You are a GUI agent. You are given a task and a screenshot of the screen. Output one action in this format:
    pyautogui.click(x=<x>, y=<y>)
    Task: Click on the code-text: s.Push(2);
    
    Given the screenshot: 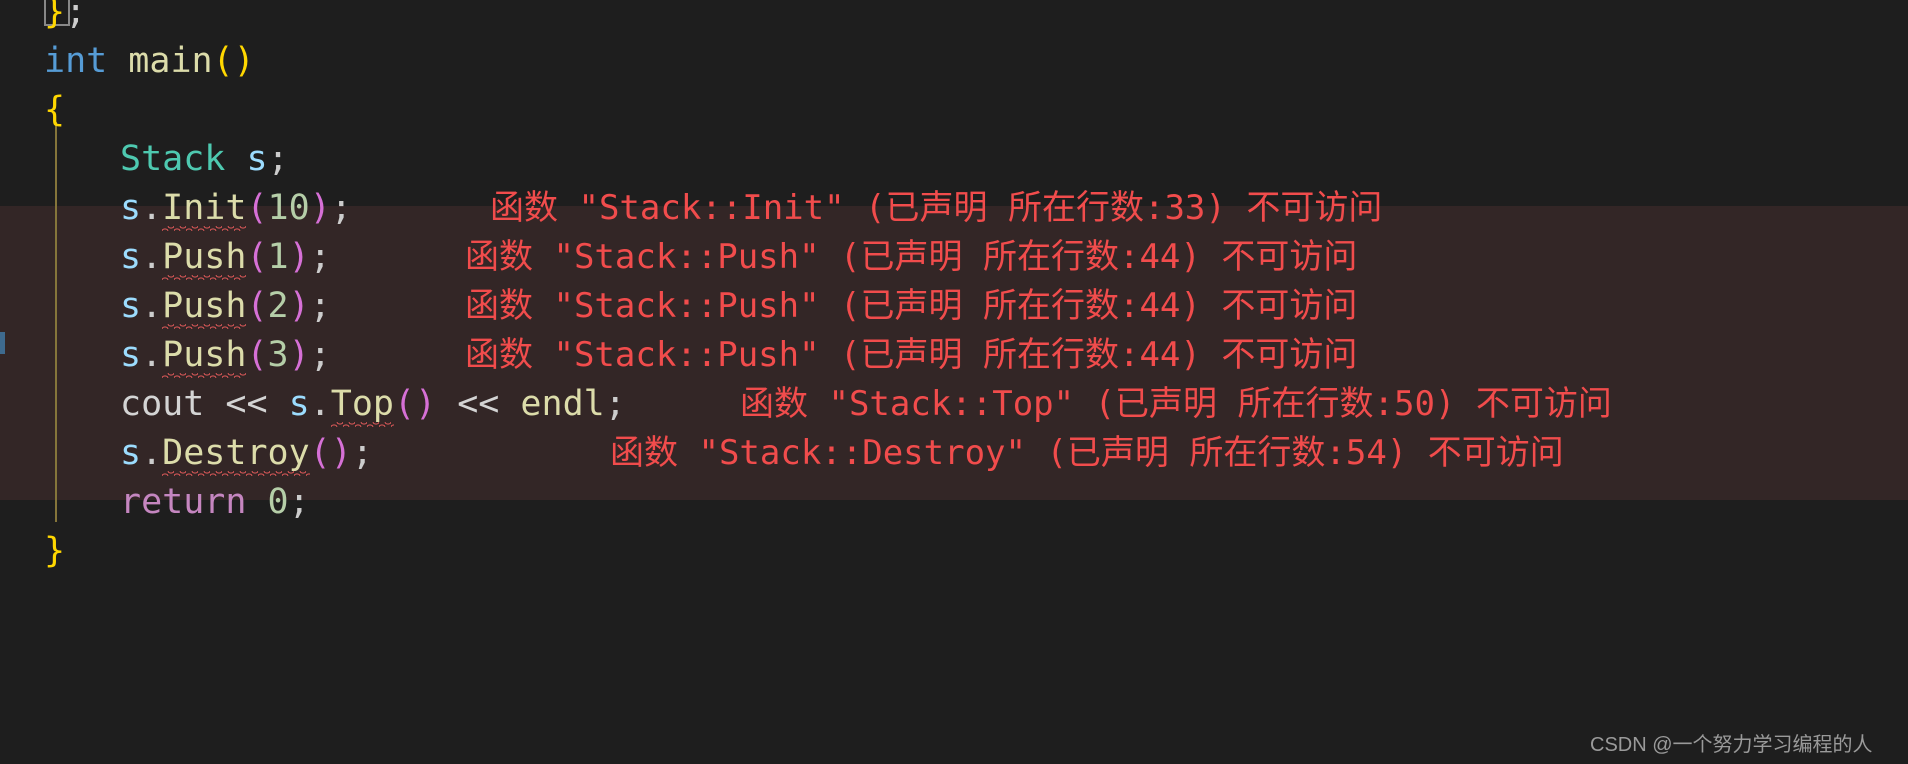 What is the action you would take?
    pyautogui.click(x=187, y=307)
    